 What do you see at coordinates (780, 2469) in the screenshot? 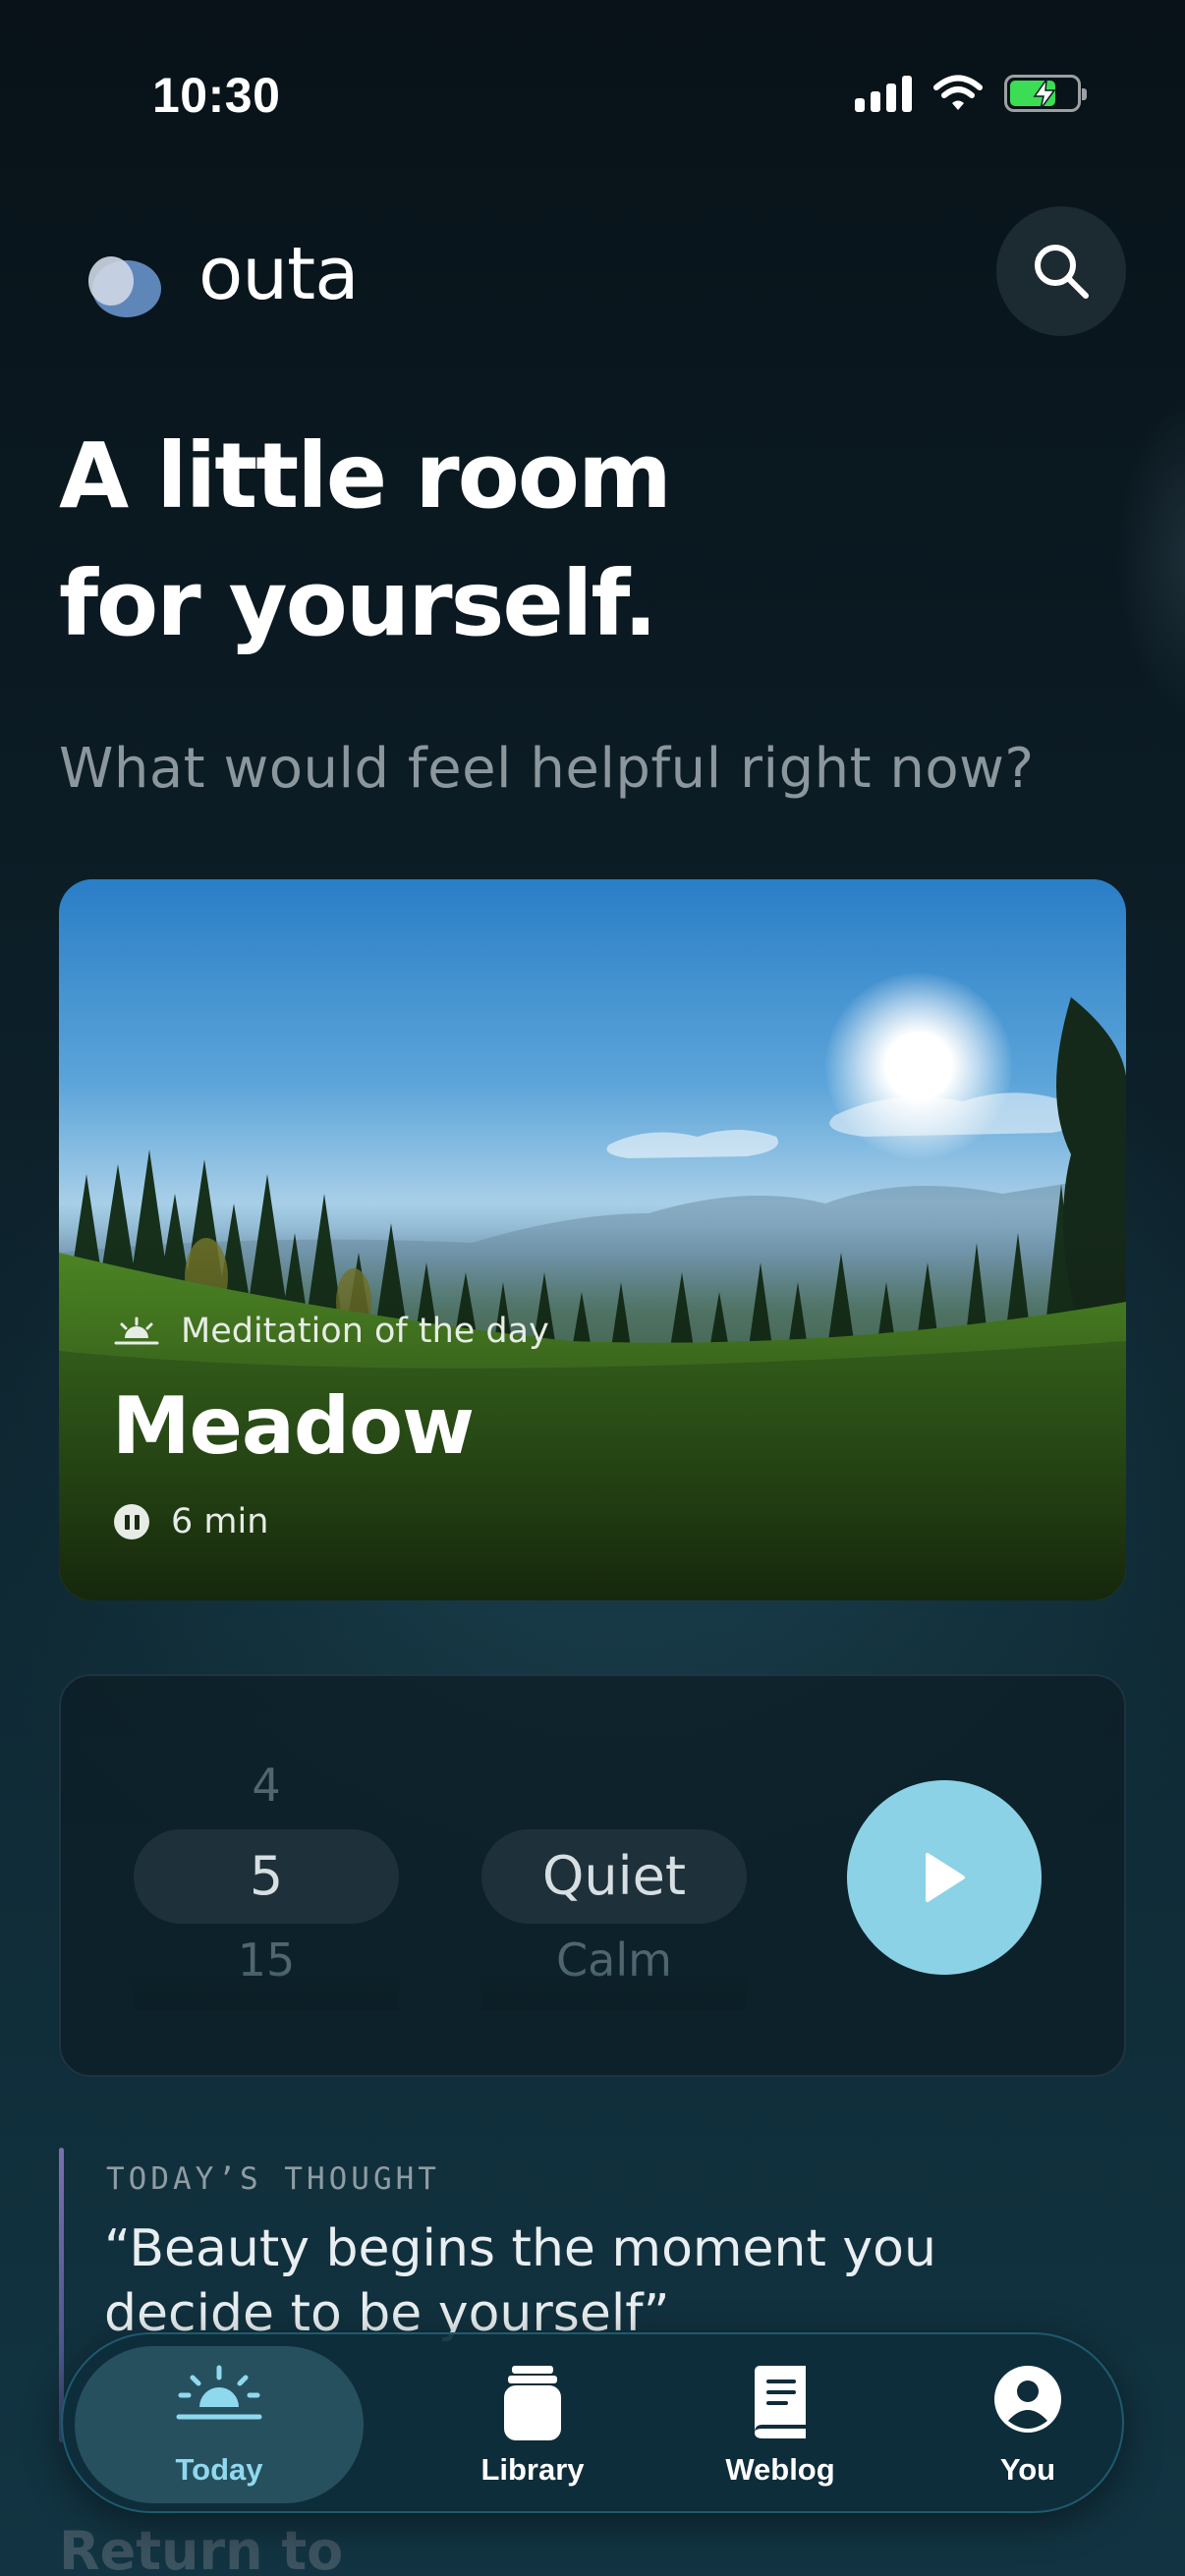
I see `tab-weblog-label: Weblog` at bounding box center [780, 2469].